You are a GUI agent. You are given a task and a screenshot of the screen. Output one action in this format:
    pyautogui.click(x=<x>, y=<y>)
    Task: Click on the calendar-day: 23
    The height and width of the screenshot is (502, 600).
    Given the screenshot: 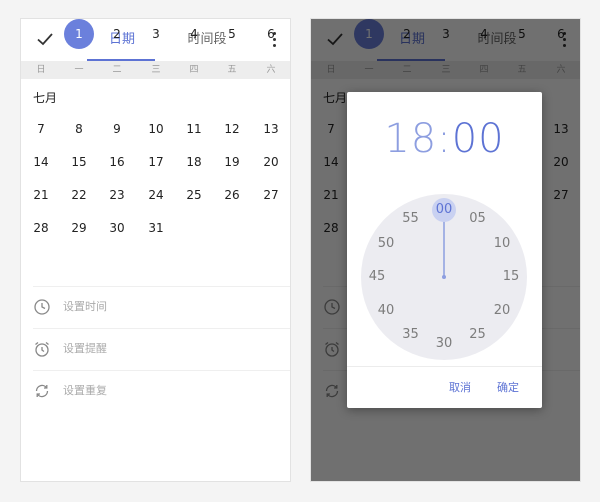 What is the action you would take?
    pyautogui.click(x=117, y=195)
    